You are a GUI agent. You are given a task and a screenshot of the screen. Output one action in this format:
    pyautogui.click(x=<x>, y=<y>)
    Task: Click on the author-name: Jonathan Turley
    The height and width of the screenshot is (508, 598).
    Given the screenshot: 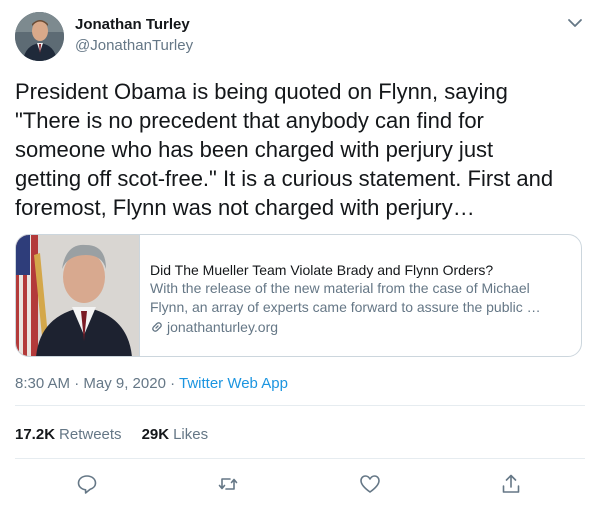 What is the action you would take?
    pyautogui.click(x=132, y=24)
    